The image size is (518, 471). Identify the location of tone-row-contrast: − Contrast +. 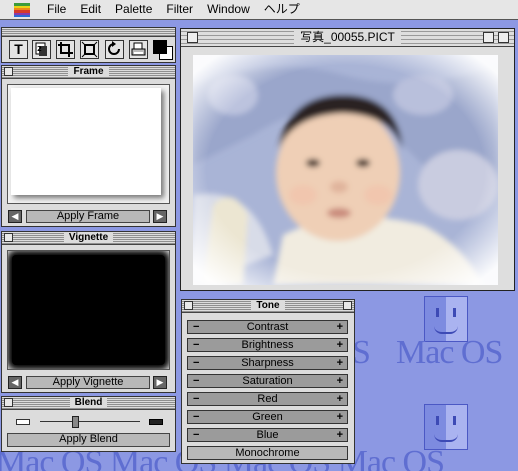
(267, 327).